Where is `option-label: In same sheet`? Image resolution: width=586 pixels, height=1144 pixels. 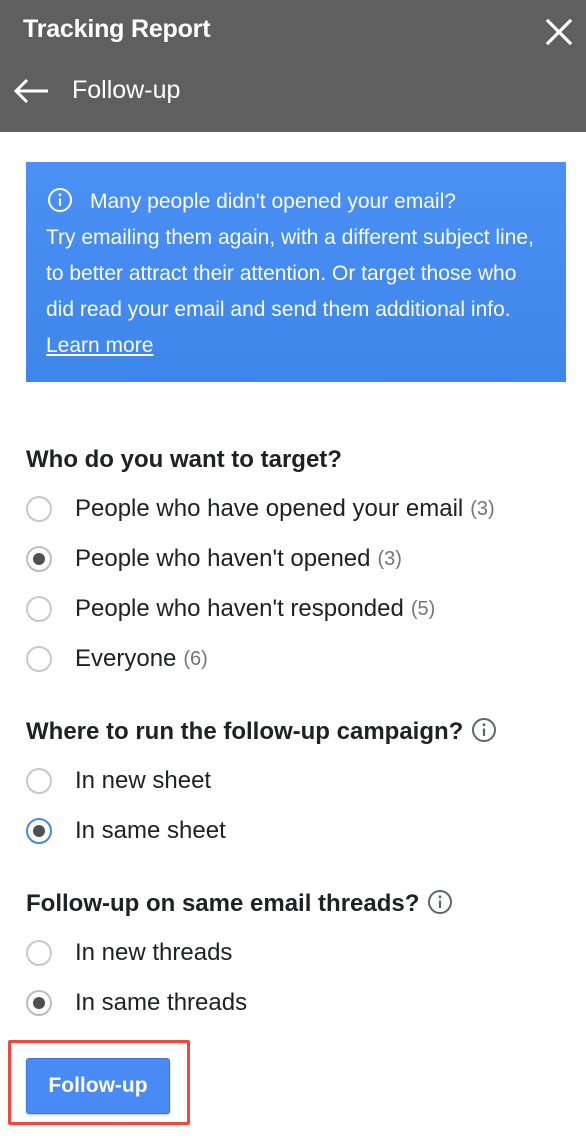 option-label: In same sheet is located at coordinates (150, 830).